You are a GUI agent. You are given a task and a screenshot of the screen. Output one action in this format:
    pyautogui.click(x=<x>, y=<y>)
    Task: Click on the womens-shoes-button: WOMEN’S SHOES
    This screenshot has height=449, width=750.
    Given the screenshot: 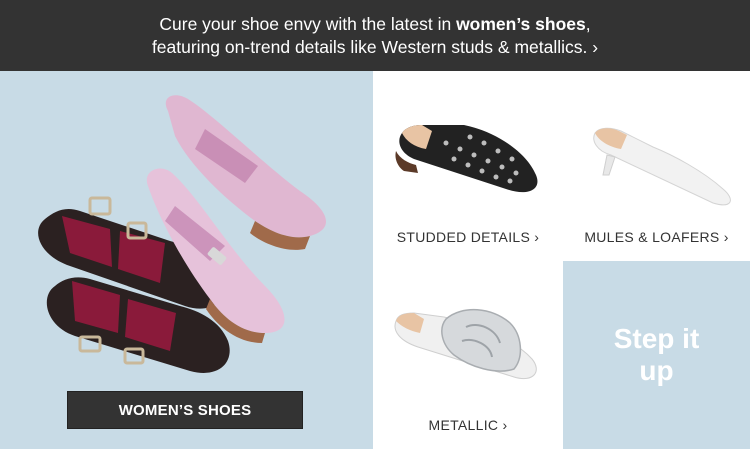 What is the action you would take?
    pyautogui.click(x=185, y=410)
    